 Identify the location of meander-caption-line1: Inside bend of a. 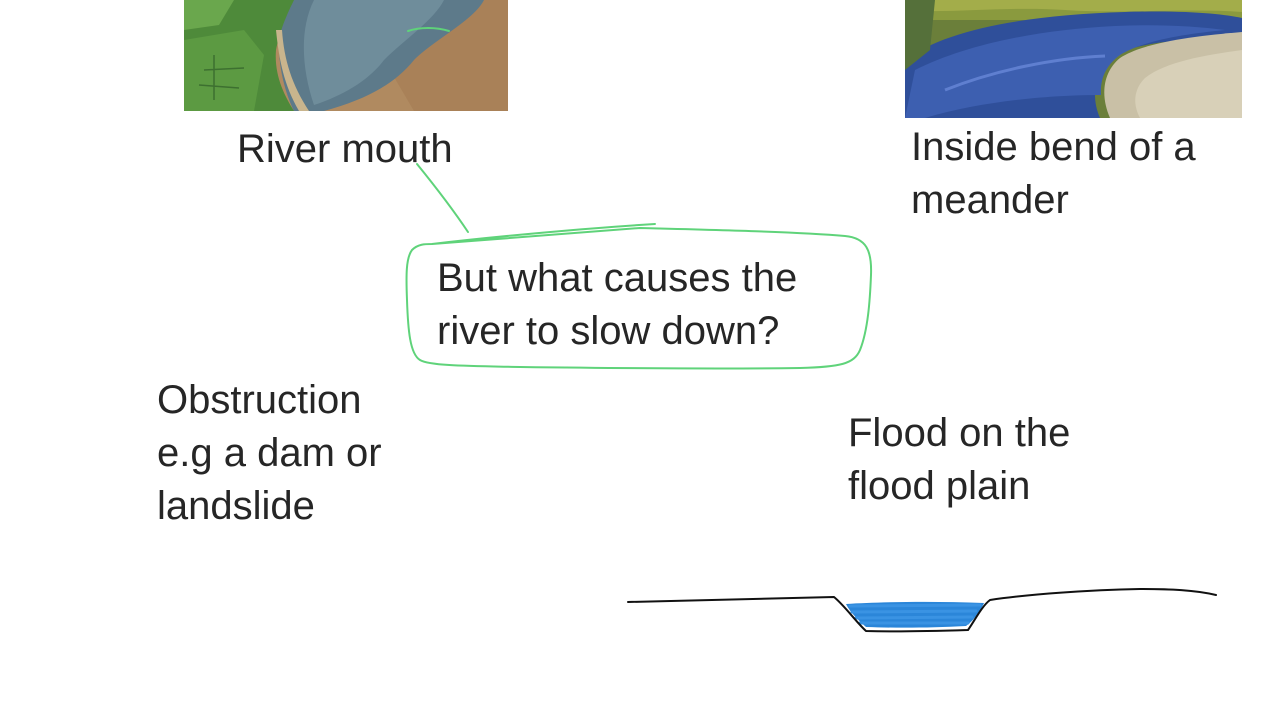
(1053, 147).